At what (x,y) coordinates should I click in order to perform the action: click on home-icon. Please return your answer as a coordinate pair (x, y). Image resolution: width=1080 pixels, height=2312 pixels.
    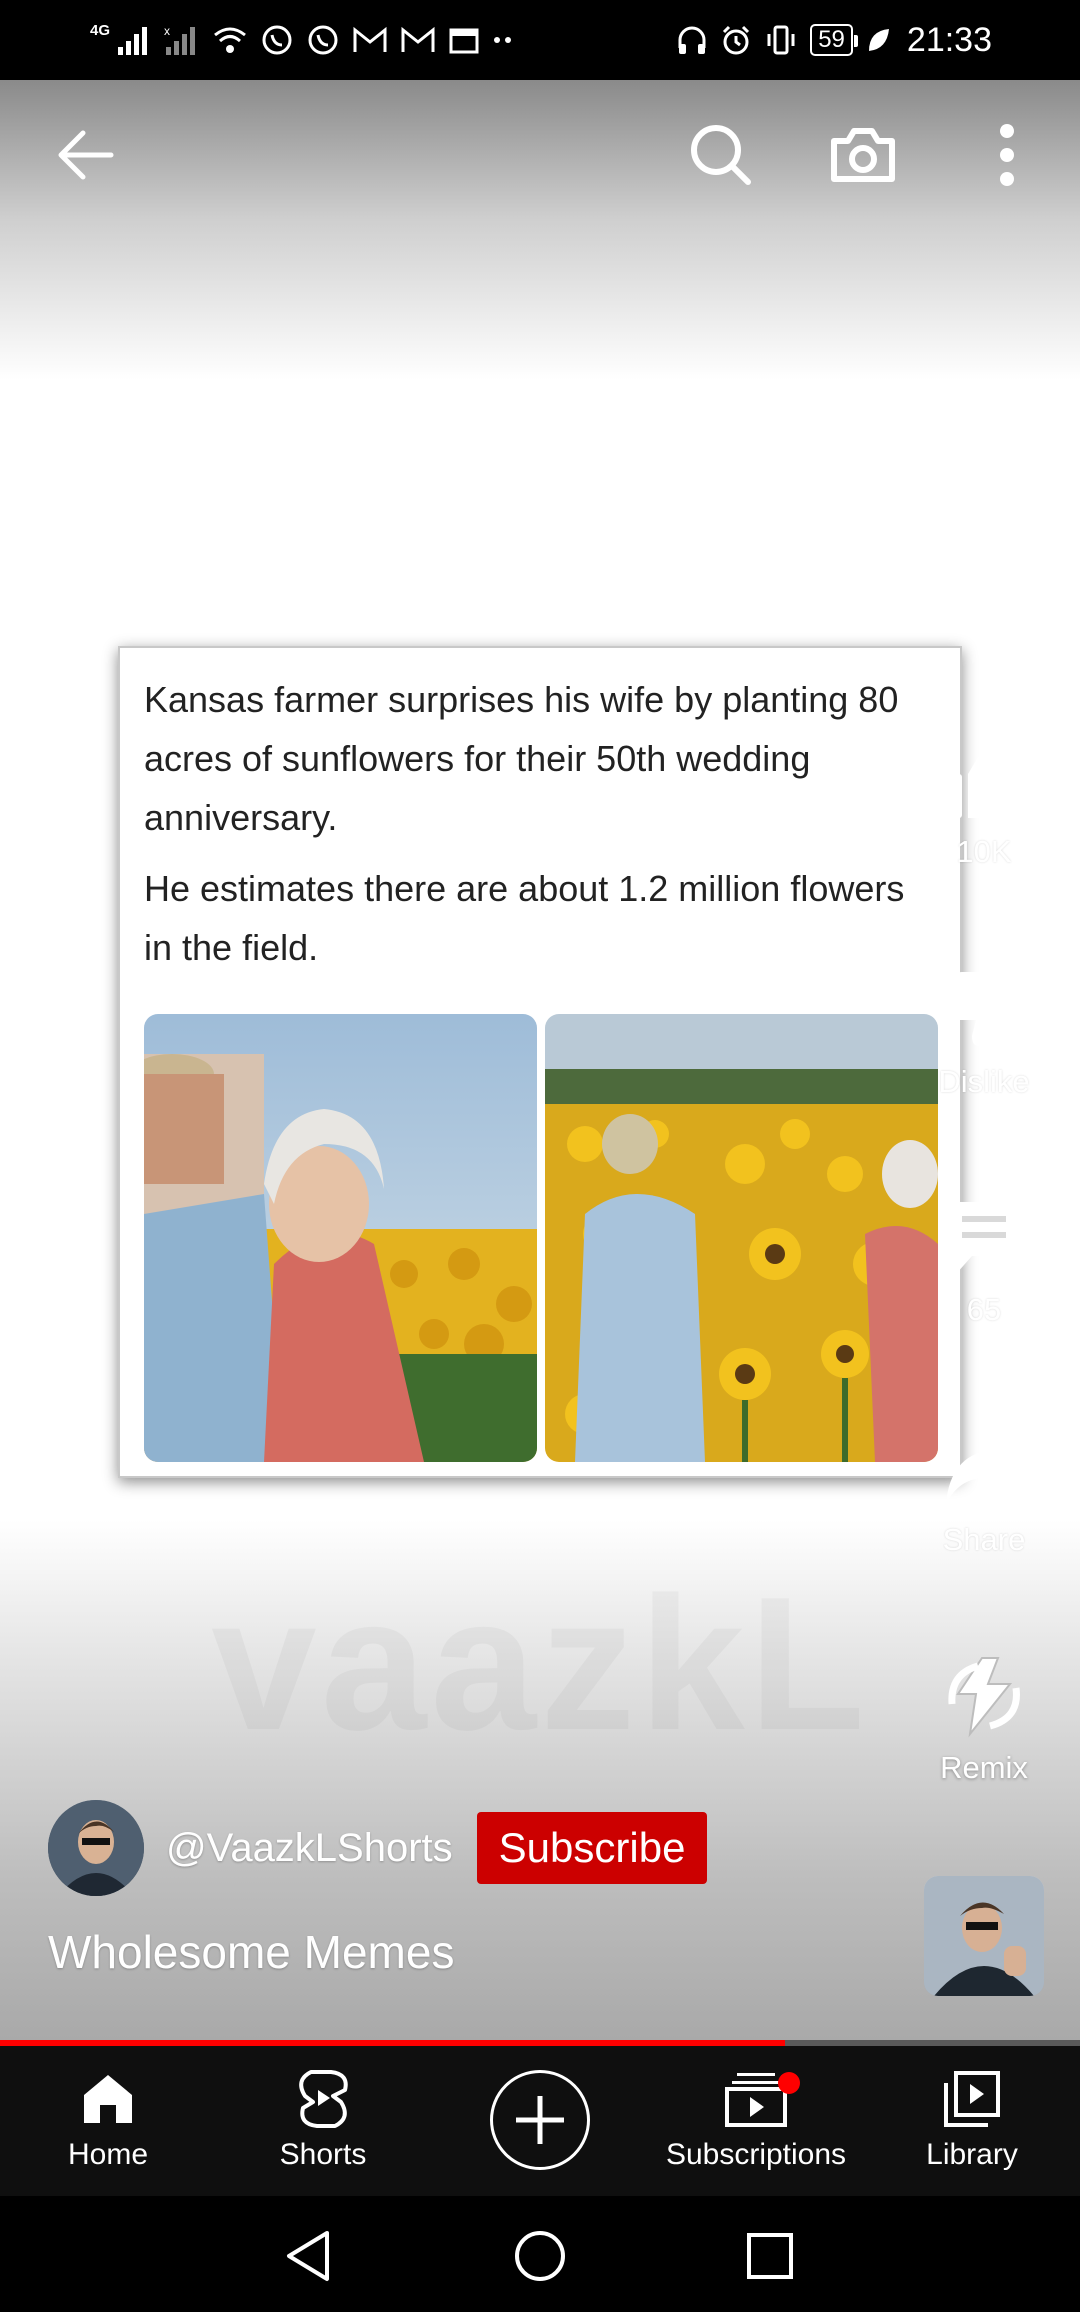
    Looking at the image, I should click on (108, 2099).